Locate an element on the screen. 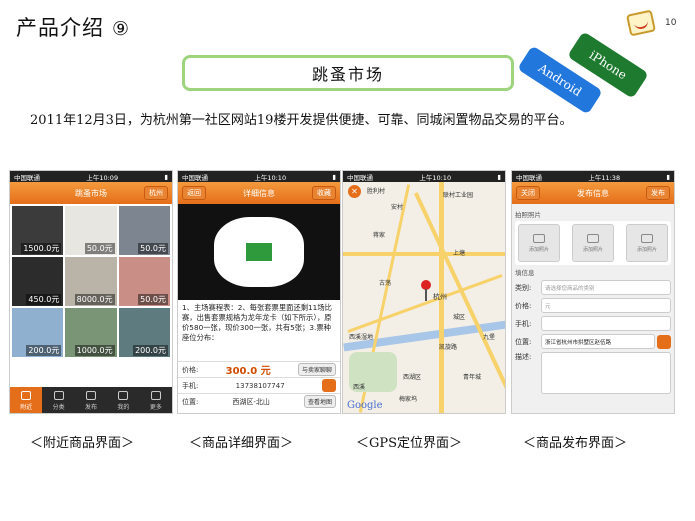 The width and height of the screenshot is (695, 521). phone-label: 手机: is located at coordinates (523, 323).